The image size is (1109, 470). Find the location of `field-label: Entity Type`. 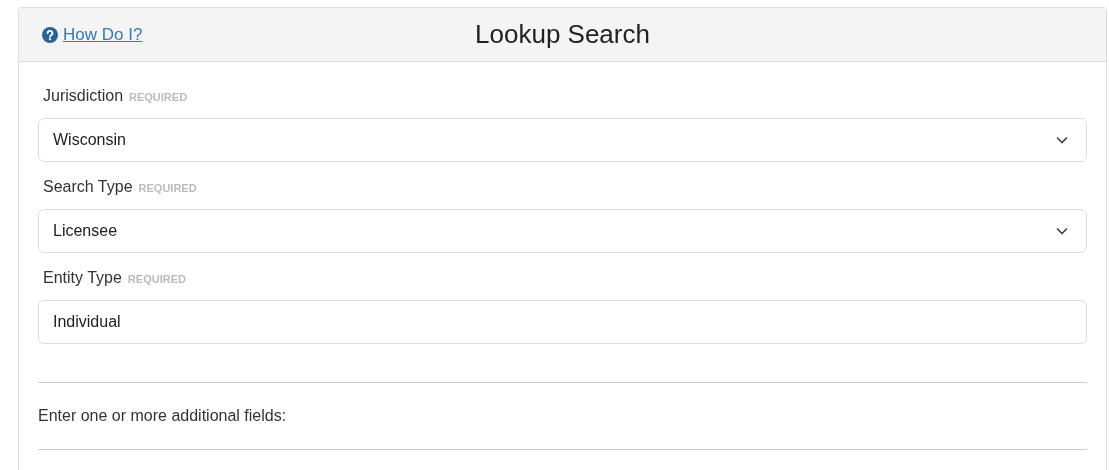

field-label: Entity Type is located at coordinates (82, 278).